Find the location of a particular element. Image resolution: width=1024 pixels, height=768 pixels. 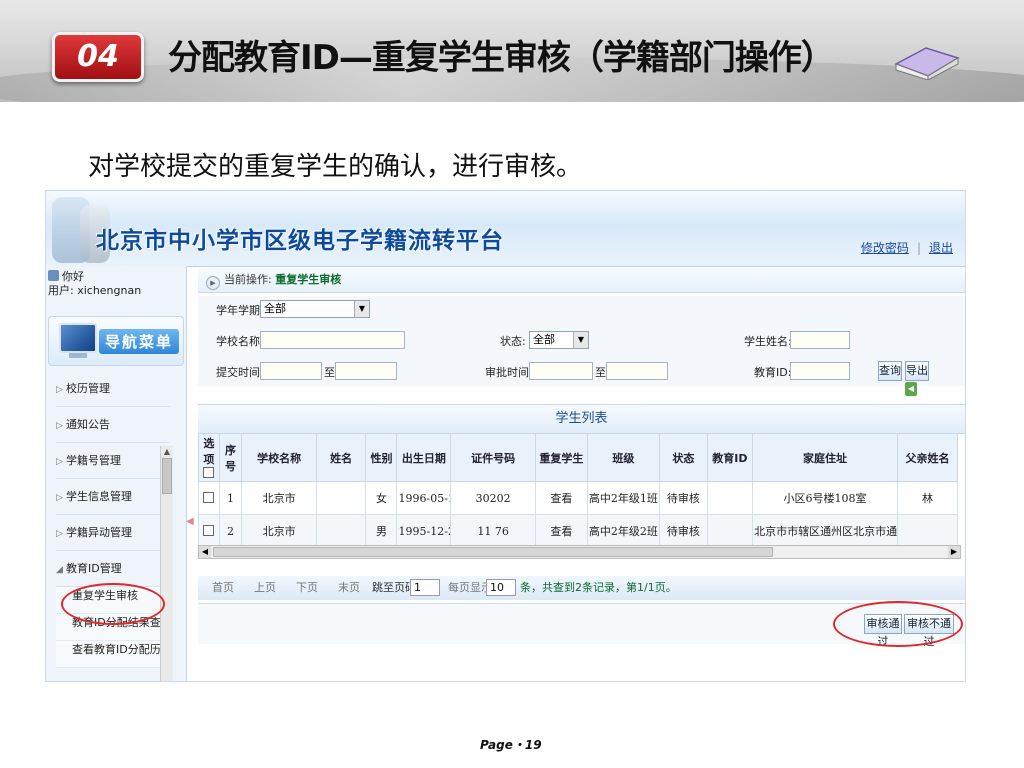

user-box: 你好 用户: xichengnan is located at coordinates (94, 284).